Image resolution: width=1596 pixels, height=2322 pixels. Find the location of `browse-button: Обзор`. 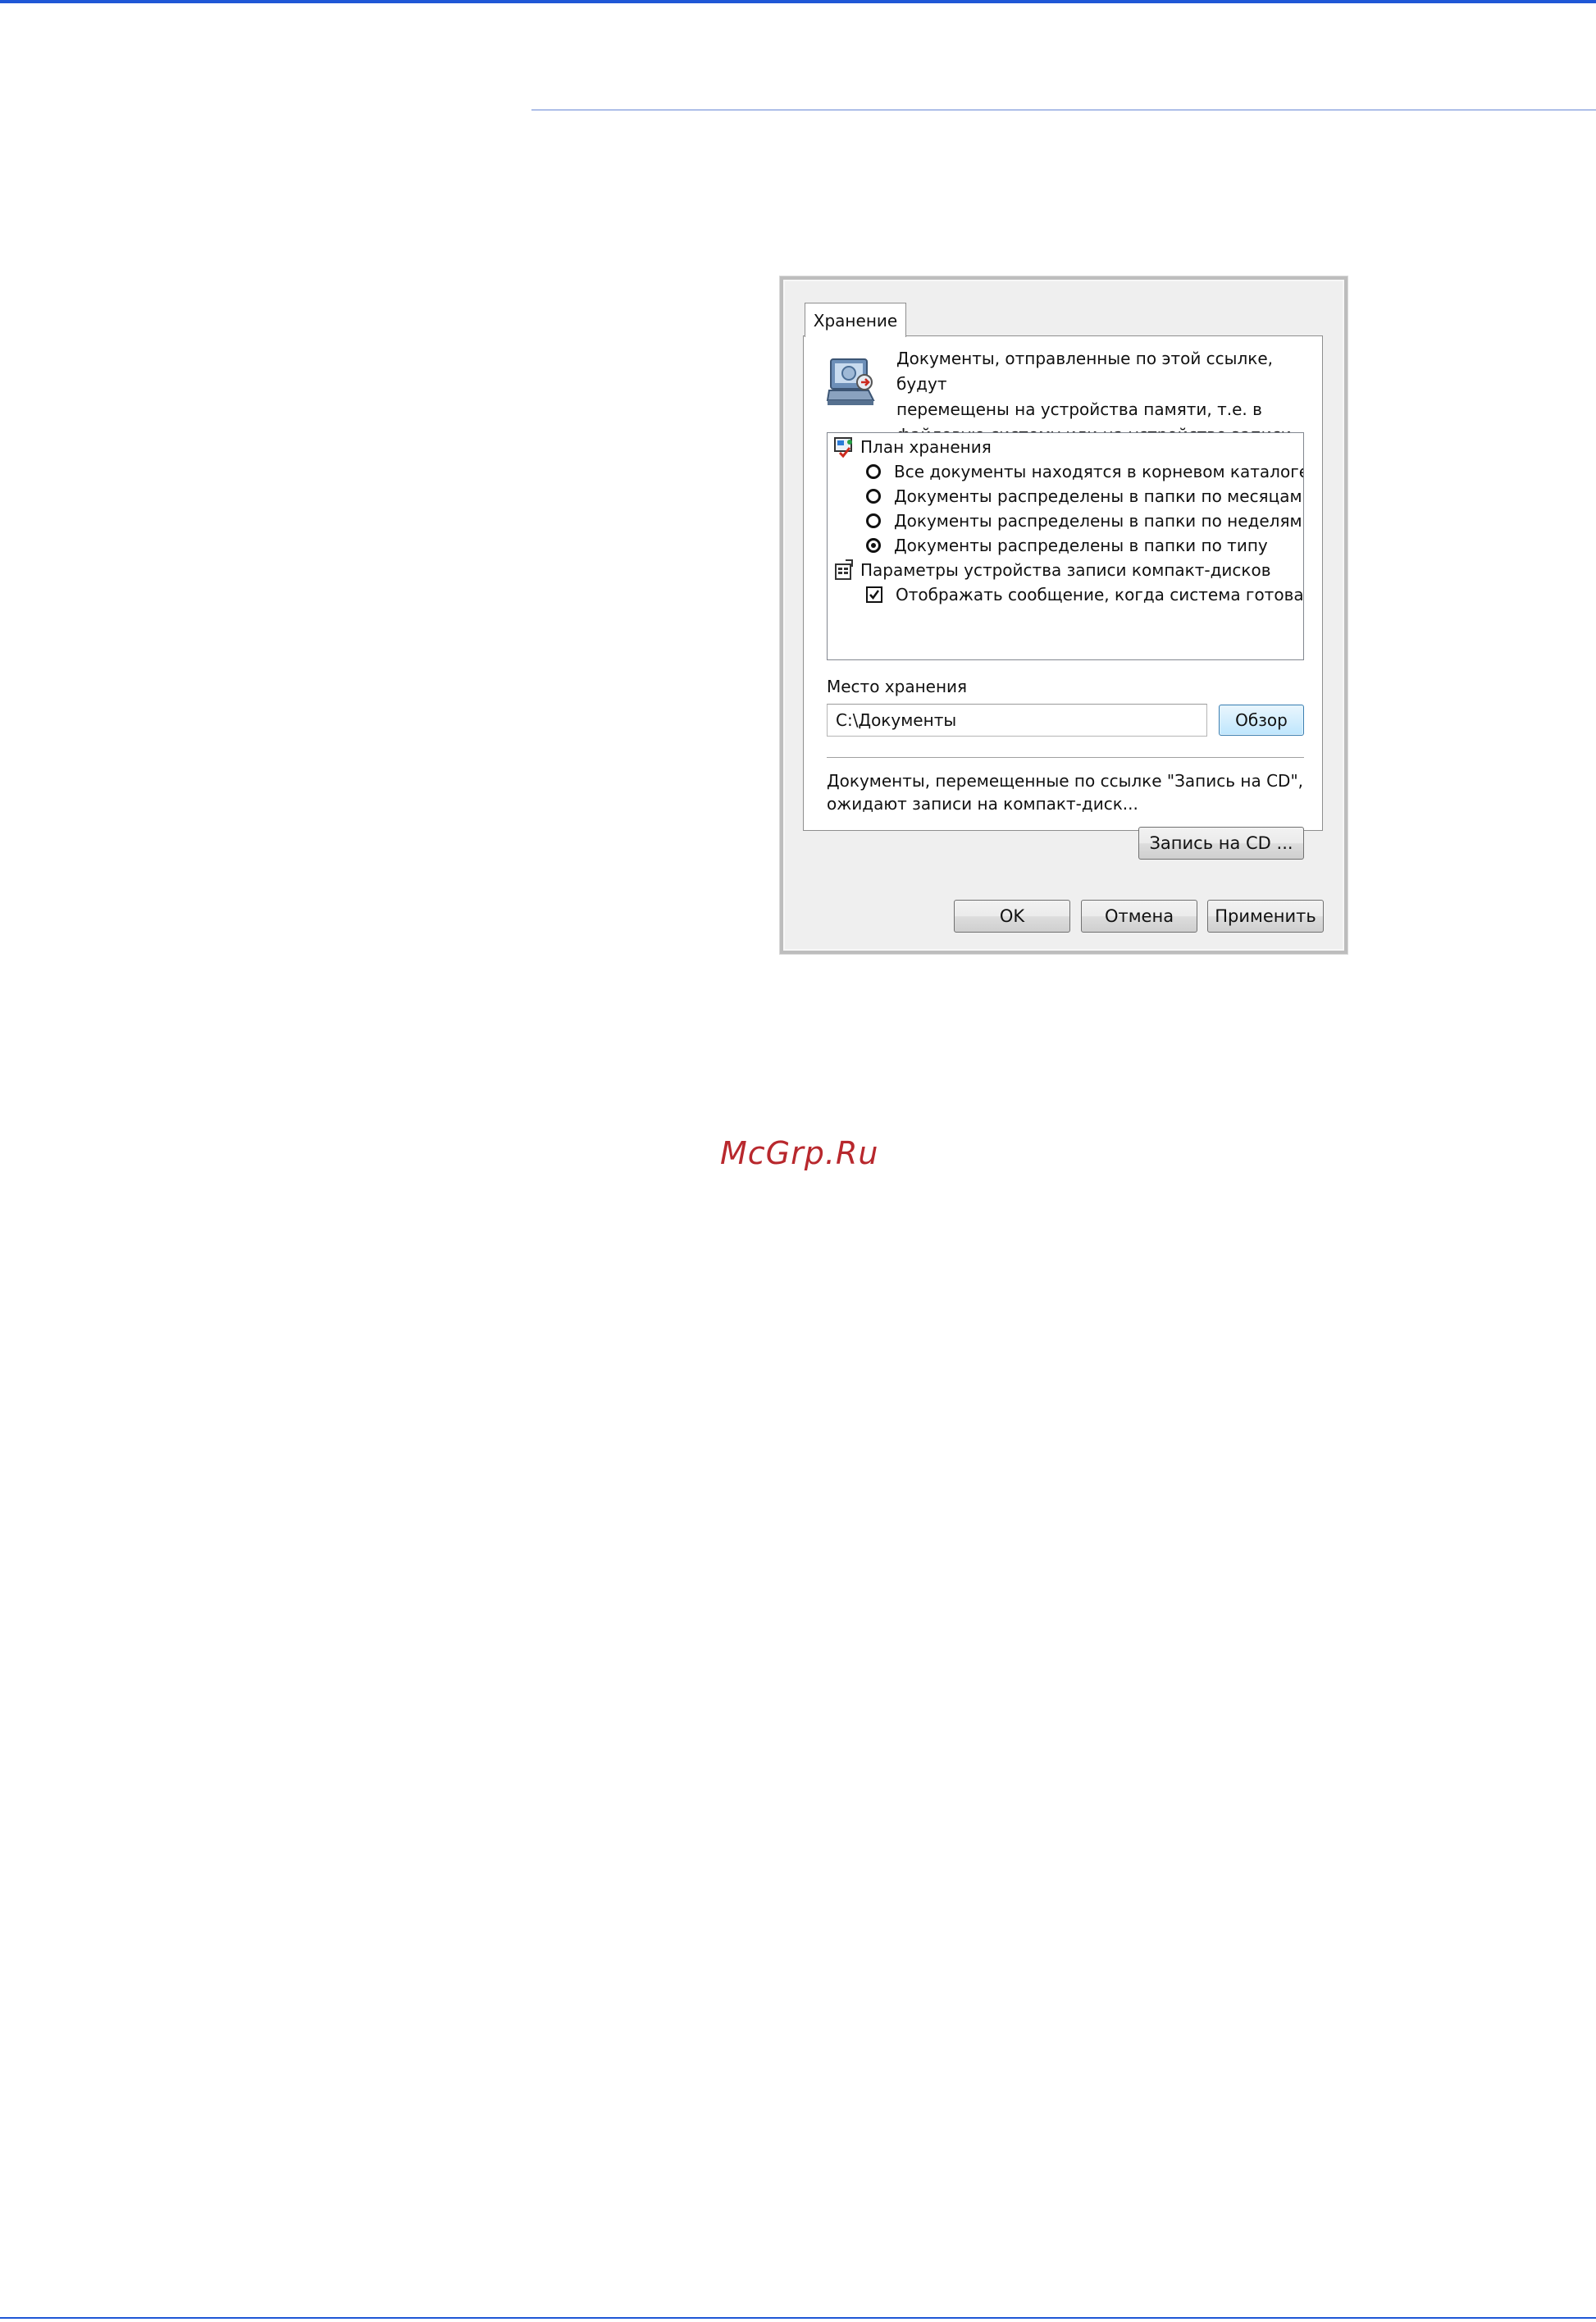

browse-button: Обзор is located at coordinates (1261, 720).